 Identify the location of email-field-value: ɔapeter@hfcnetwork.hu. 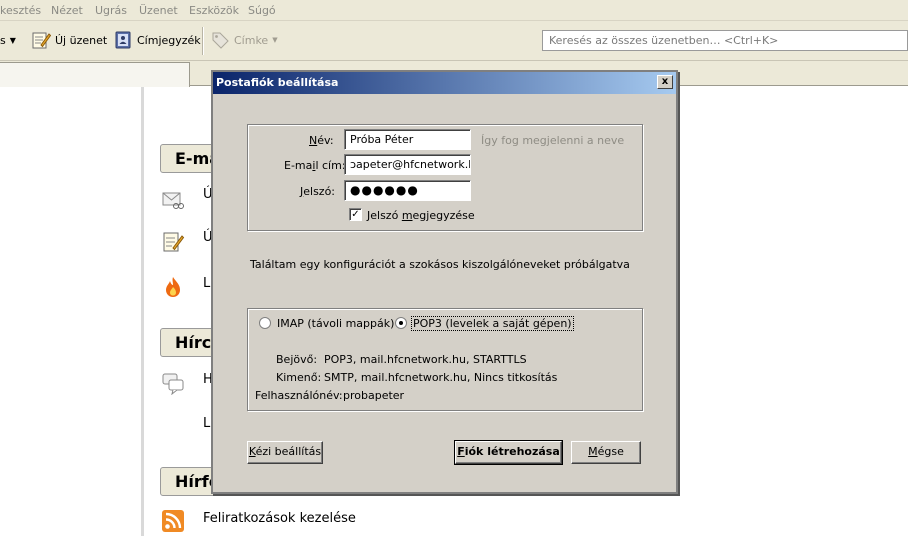
(410, 164).